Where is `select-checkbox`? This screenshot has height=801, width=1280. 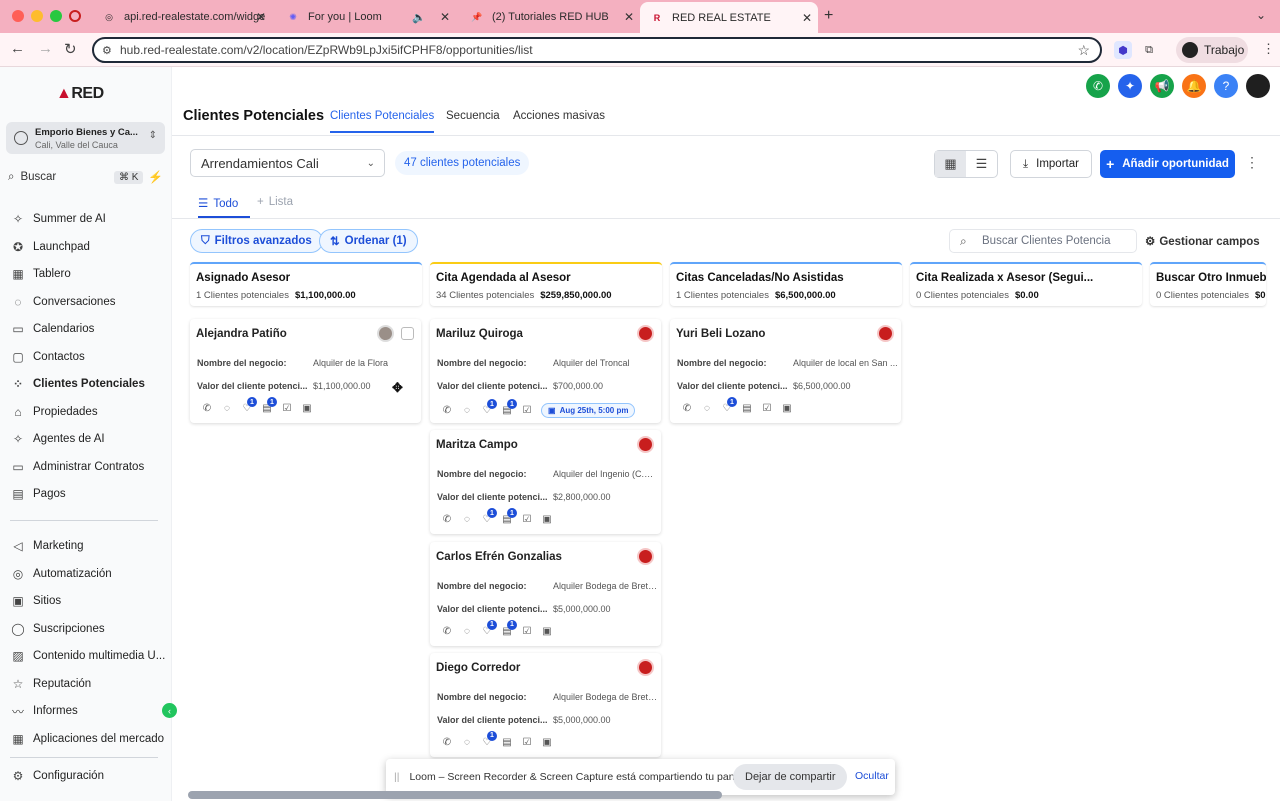
select-checkbox is located at coordinates (407, 333).